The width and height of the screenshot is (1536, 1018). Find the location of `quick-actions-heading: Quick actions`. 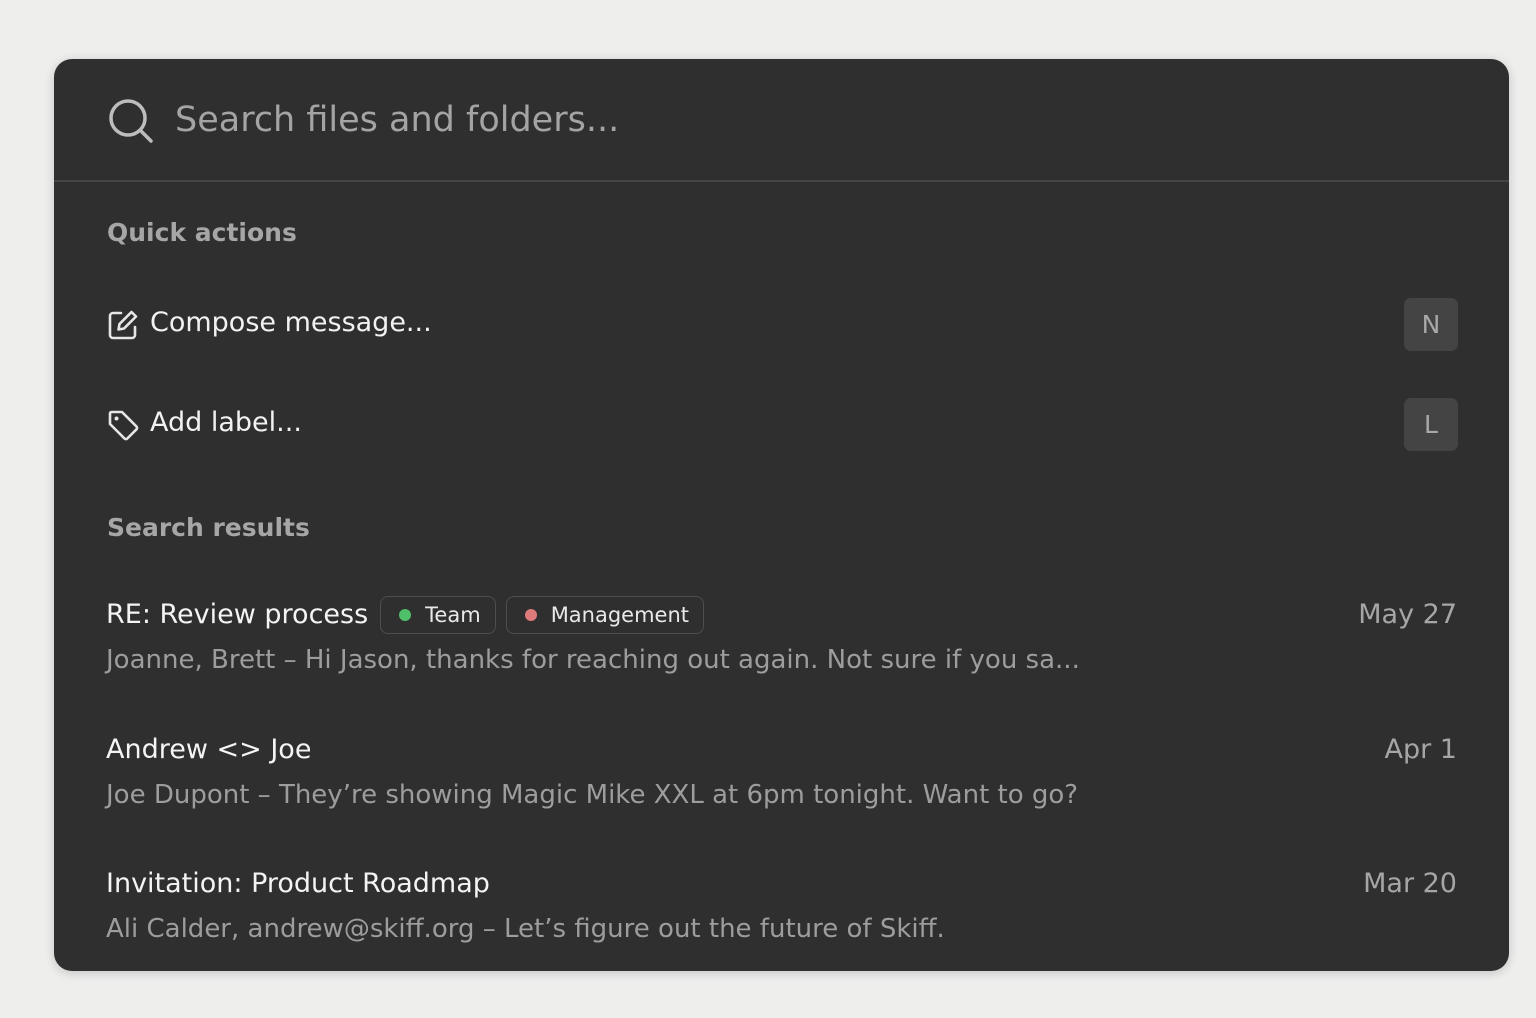

quick-actions-heading: Quick actions is located at coordinates (202, 232).